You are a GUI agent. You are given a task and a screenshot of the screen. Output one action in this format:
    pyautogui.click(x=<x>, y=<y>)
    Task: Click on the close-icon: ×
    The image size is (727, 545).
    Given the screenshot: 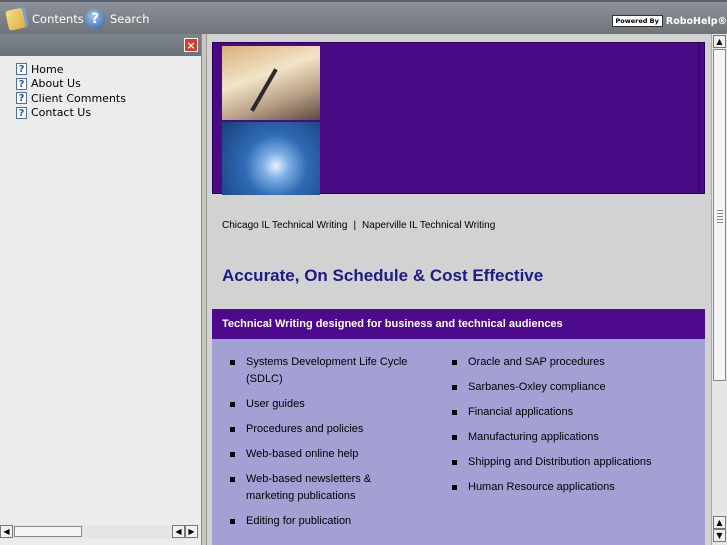 What is the action you would take?
    pyautogui.click(x=191, y=45)
    